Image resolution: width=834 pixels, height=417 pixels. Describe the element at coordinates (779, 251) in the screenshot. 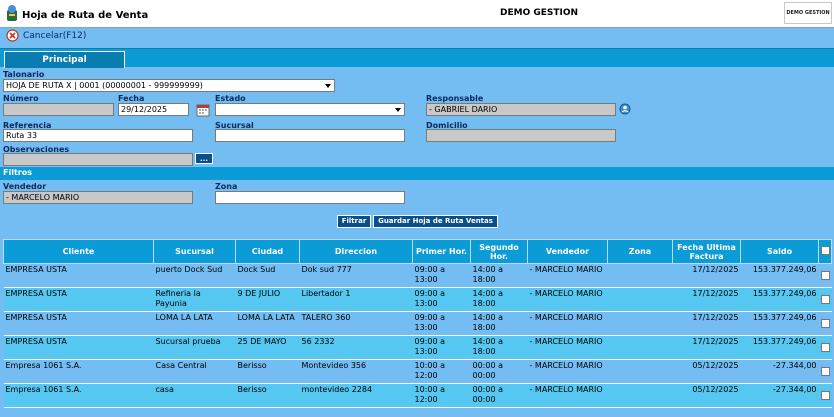

I see `col-header-saldo: Saldo` at that location.